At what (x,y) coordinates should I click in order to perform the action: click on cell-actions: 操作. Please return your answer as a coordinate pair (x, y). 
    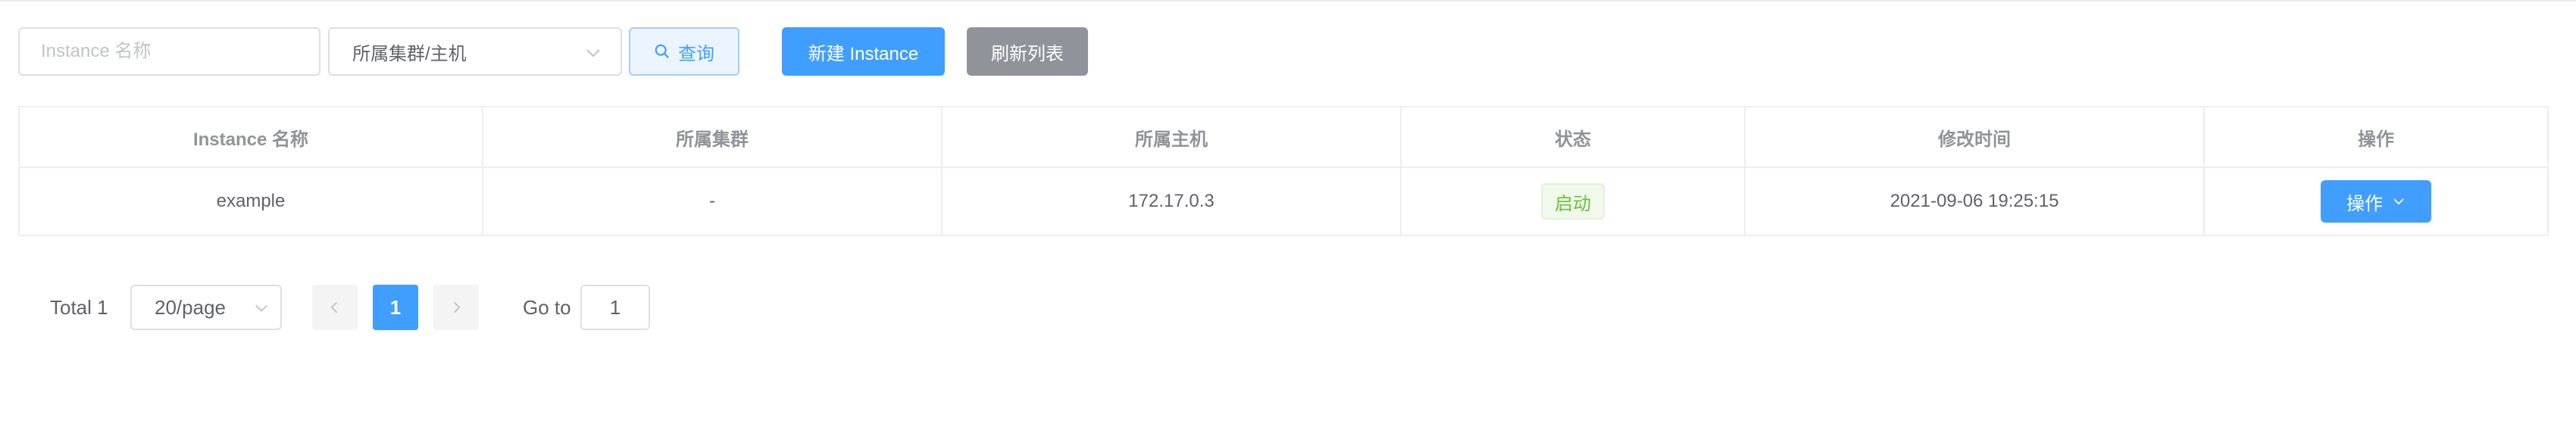
    Looking at the image, I should click on (2376, 201).